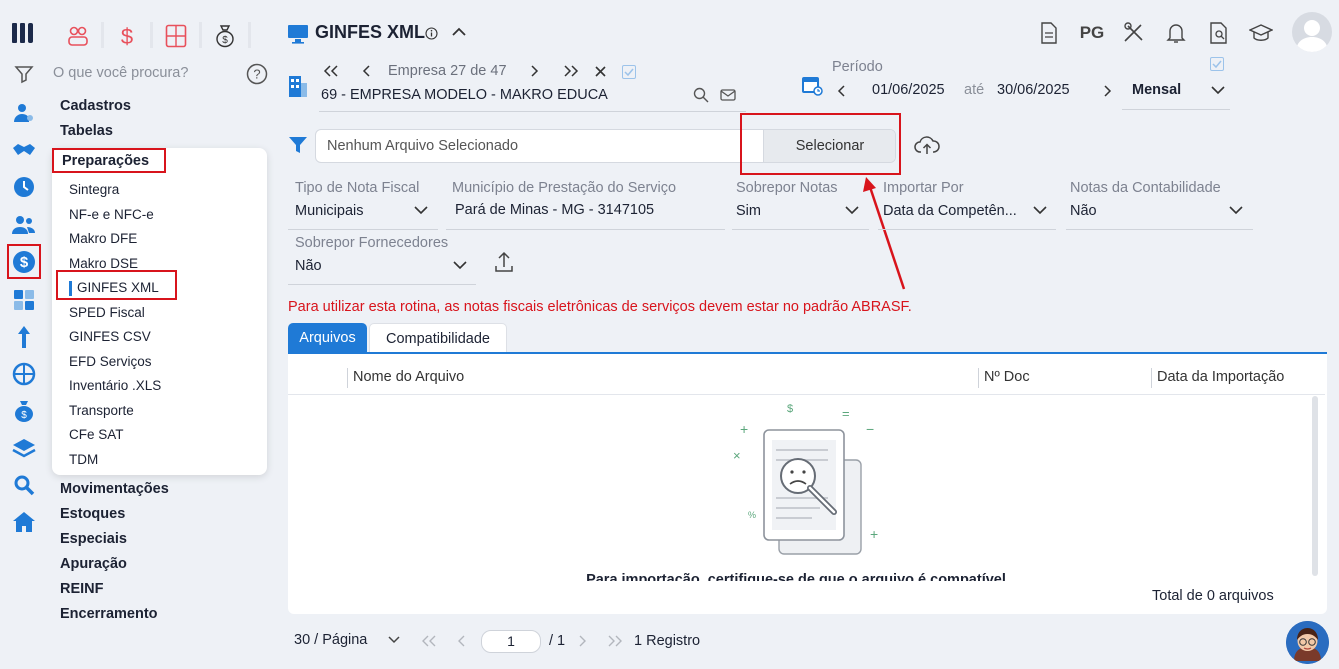 This screenshot has height=669, width=1339. What do you see at coordinates (1092, 33) in the screenshot?
I see `pg-button: PG` at bounding box center [1092, 33].